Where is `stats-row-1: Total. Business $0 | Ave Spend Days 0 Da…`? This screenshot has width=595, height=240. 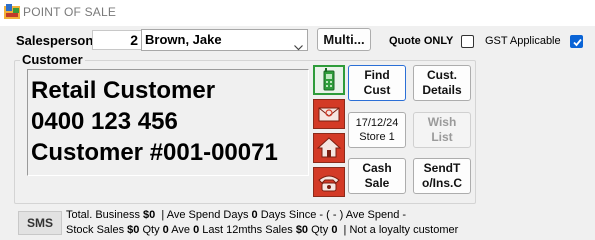 stats-row-1: Total. Business $0 | Ave Spend Days 0 Da… is located at coordinates (236, 215).